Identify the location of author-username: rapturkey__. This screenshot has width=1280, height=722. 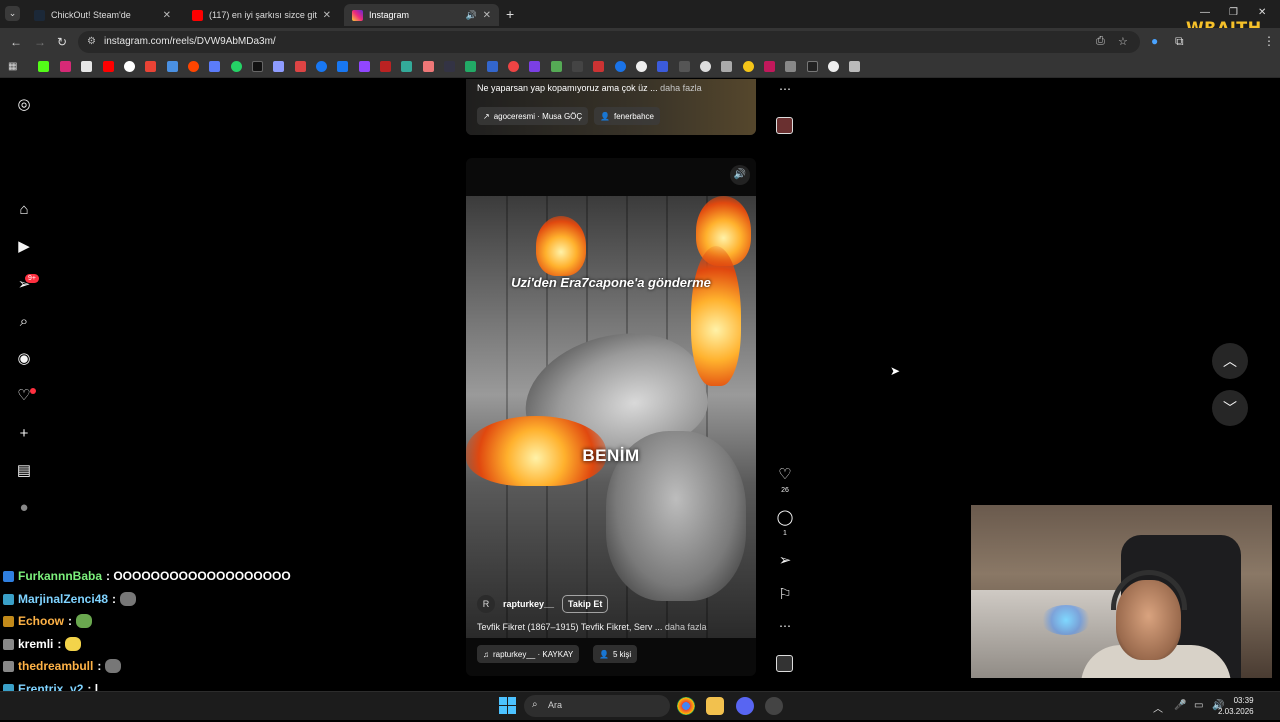
(528, 604).